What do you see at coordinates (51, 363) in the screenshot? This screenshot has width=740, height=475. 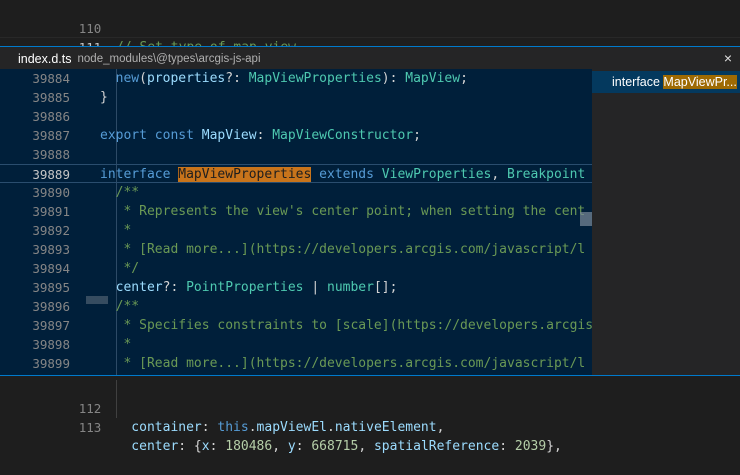 I see `line-number: 39899` at bounding box center [51, 363].